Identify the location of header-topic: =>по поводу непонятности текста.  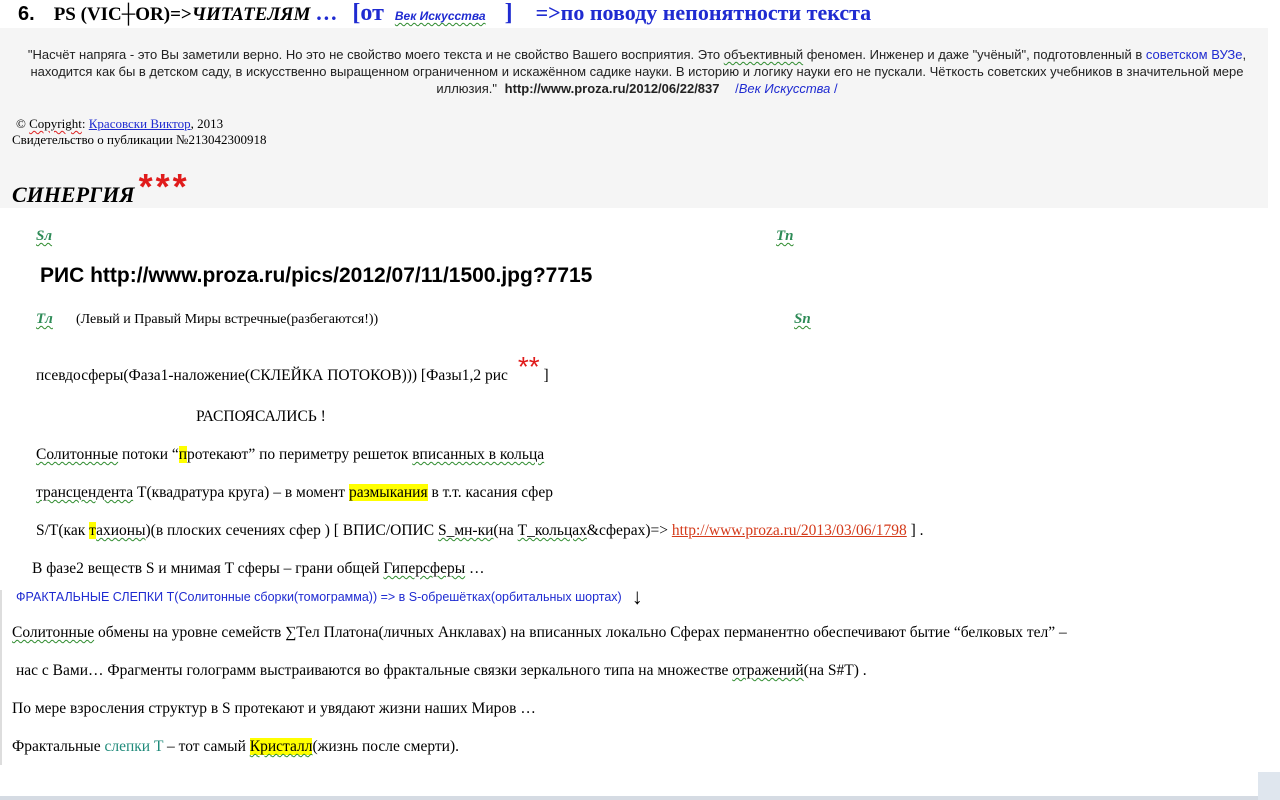
(703, 12).